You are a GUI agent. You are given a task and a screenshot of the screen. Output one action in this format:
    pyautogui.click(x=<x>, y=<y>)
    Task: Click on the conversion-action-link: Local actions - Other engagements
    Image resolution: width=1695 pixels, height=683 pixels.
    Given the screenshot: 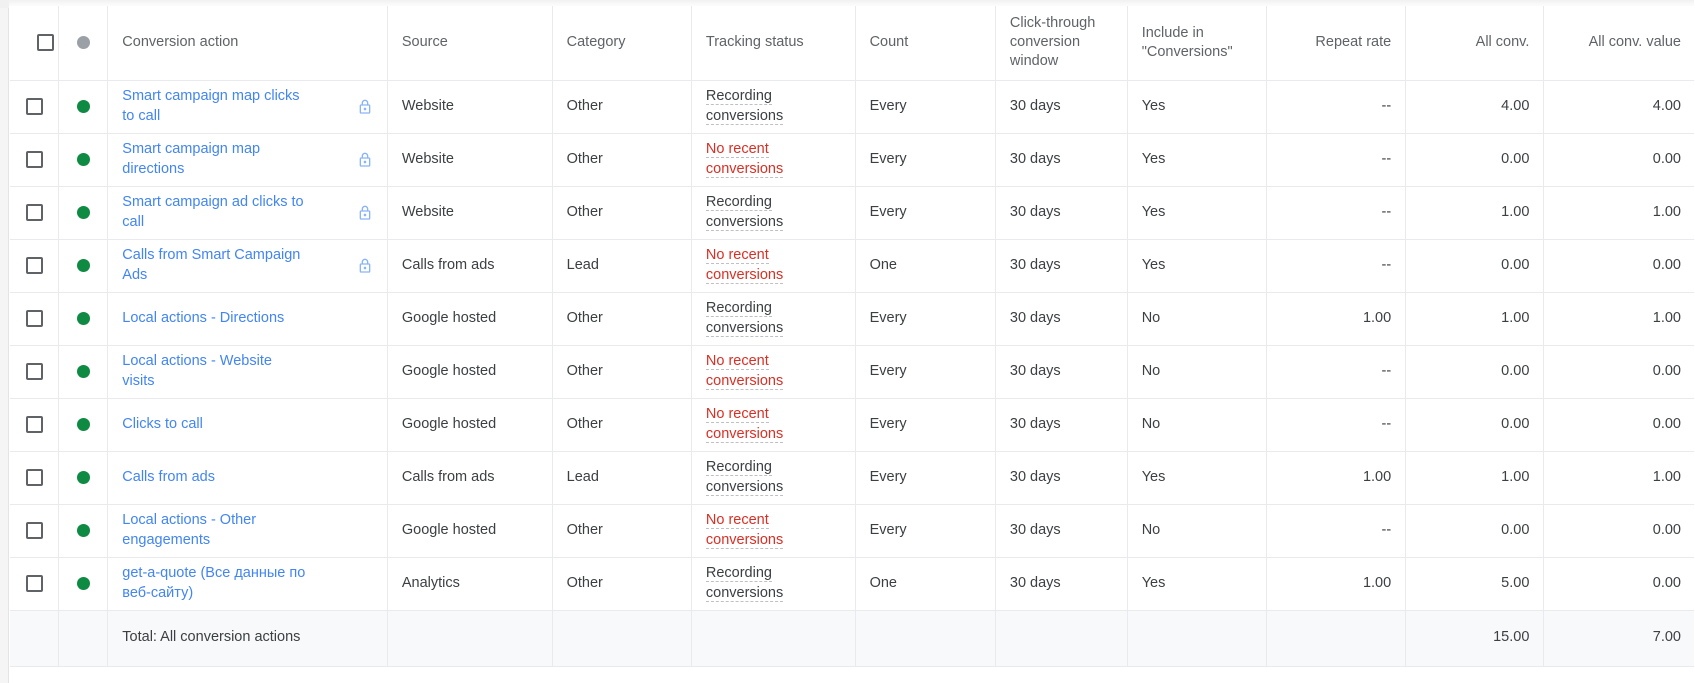 What is the action you would take?
    pyautogui.click(x=214, y=530)
    